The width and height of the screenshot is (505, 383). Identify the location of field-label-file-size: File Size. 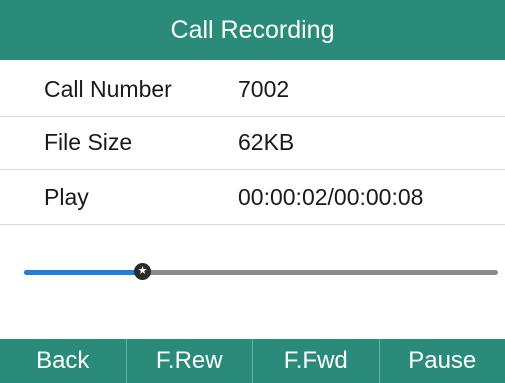
(88, 142).